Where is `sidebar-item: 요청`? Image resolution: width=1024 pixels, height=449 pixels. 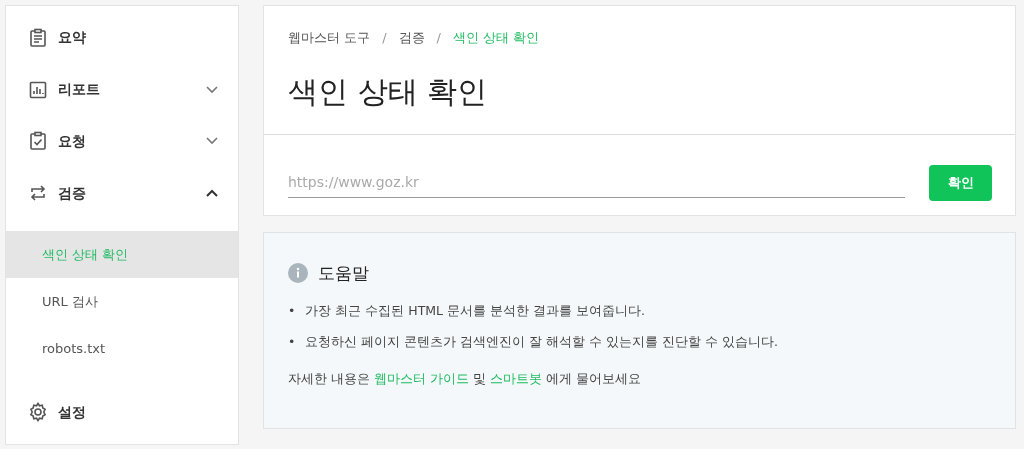 sidebar-item: 요청 is located at coordinates (122, 141).